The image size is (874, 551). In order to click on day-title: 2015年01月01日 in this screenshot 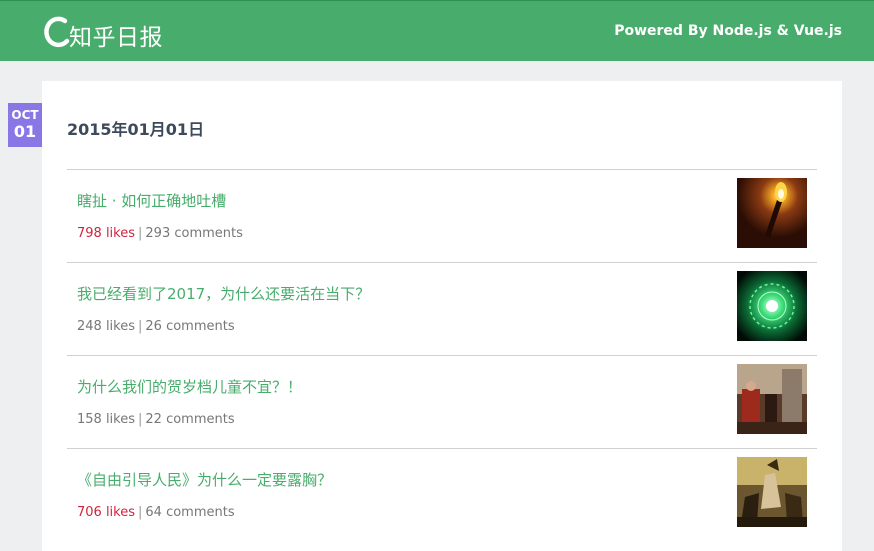, I will do `click(136, 129)`.